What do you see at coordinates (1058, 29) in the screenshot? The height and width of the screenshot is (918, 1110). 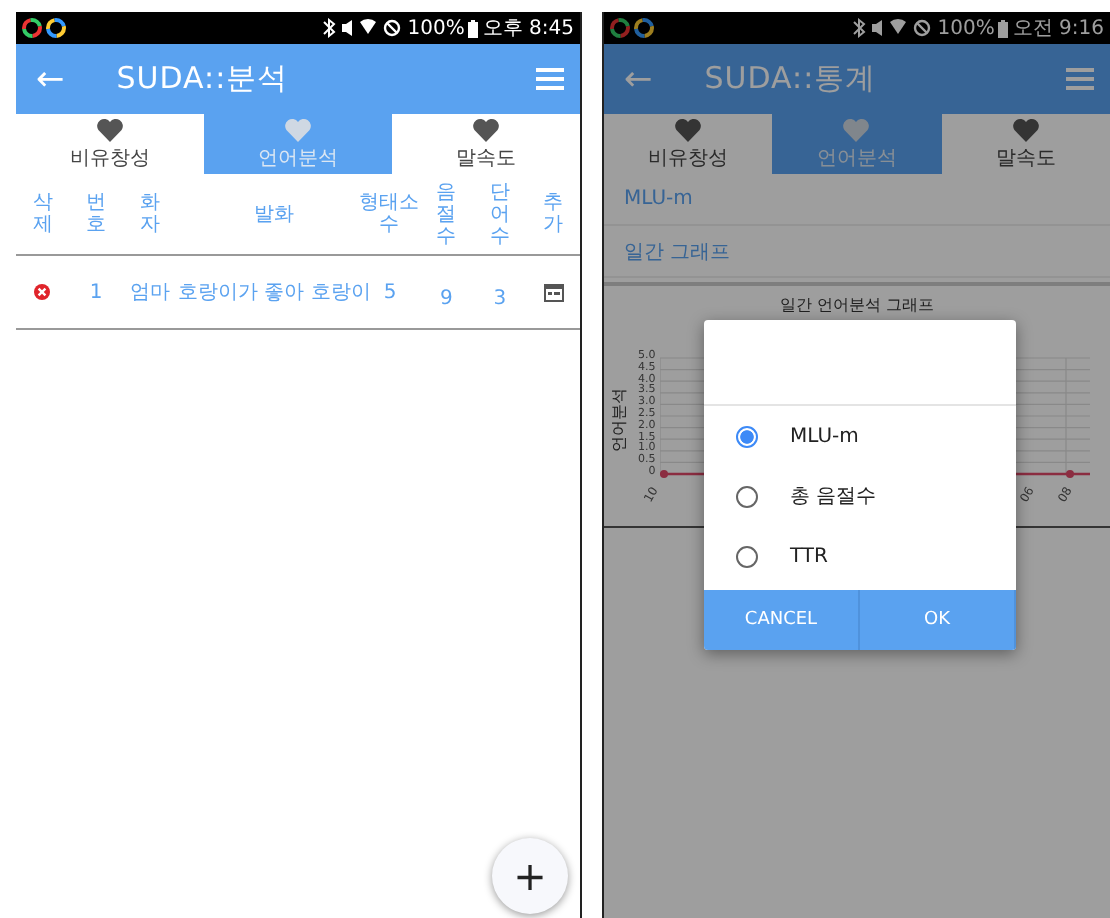 I see `clock: 오전 9:16` at bounding box center [1058, 29].